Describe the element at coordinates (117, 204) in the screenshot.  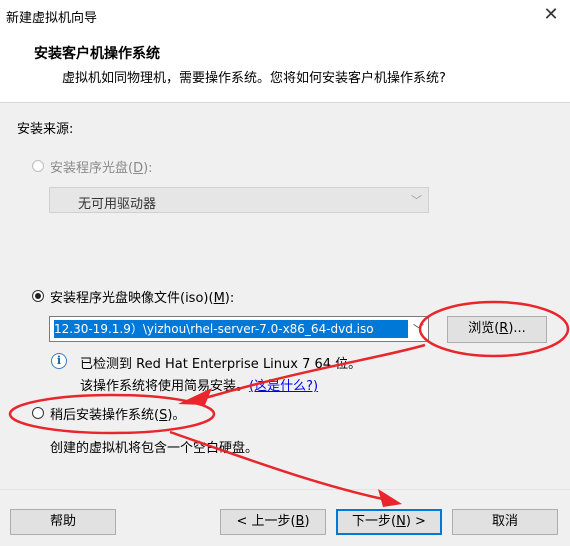
I see `disc-drive-value: 无可用驱动器` at that location.